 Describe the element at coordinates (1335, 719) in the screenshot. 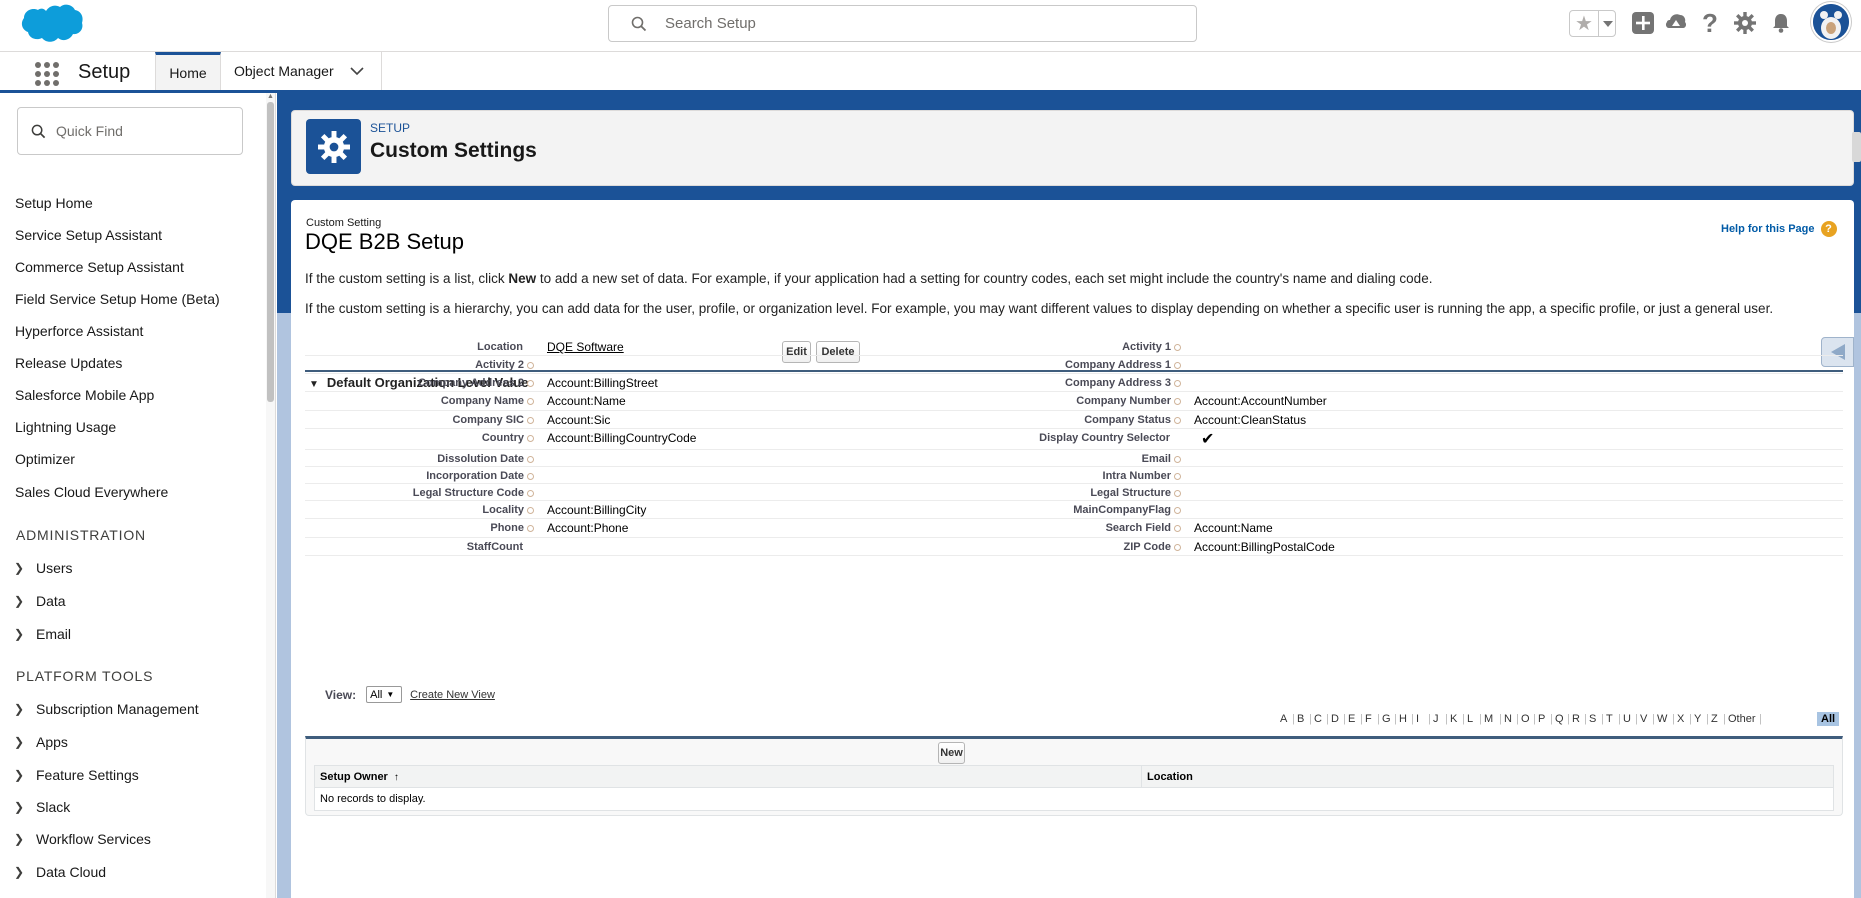

I see `alpha-filter-d: D` at that location.